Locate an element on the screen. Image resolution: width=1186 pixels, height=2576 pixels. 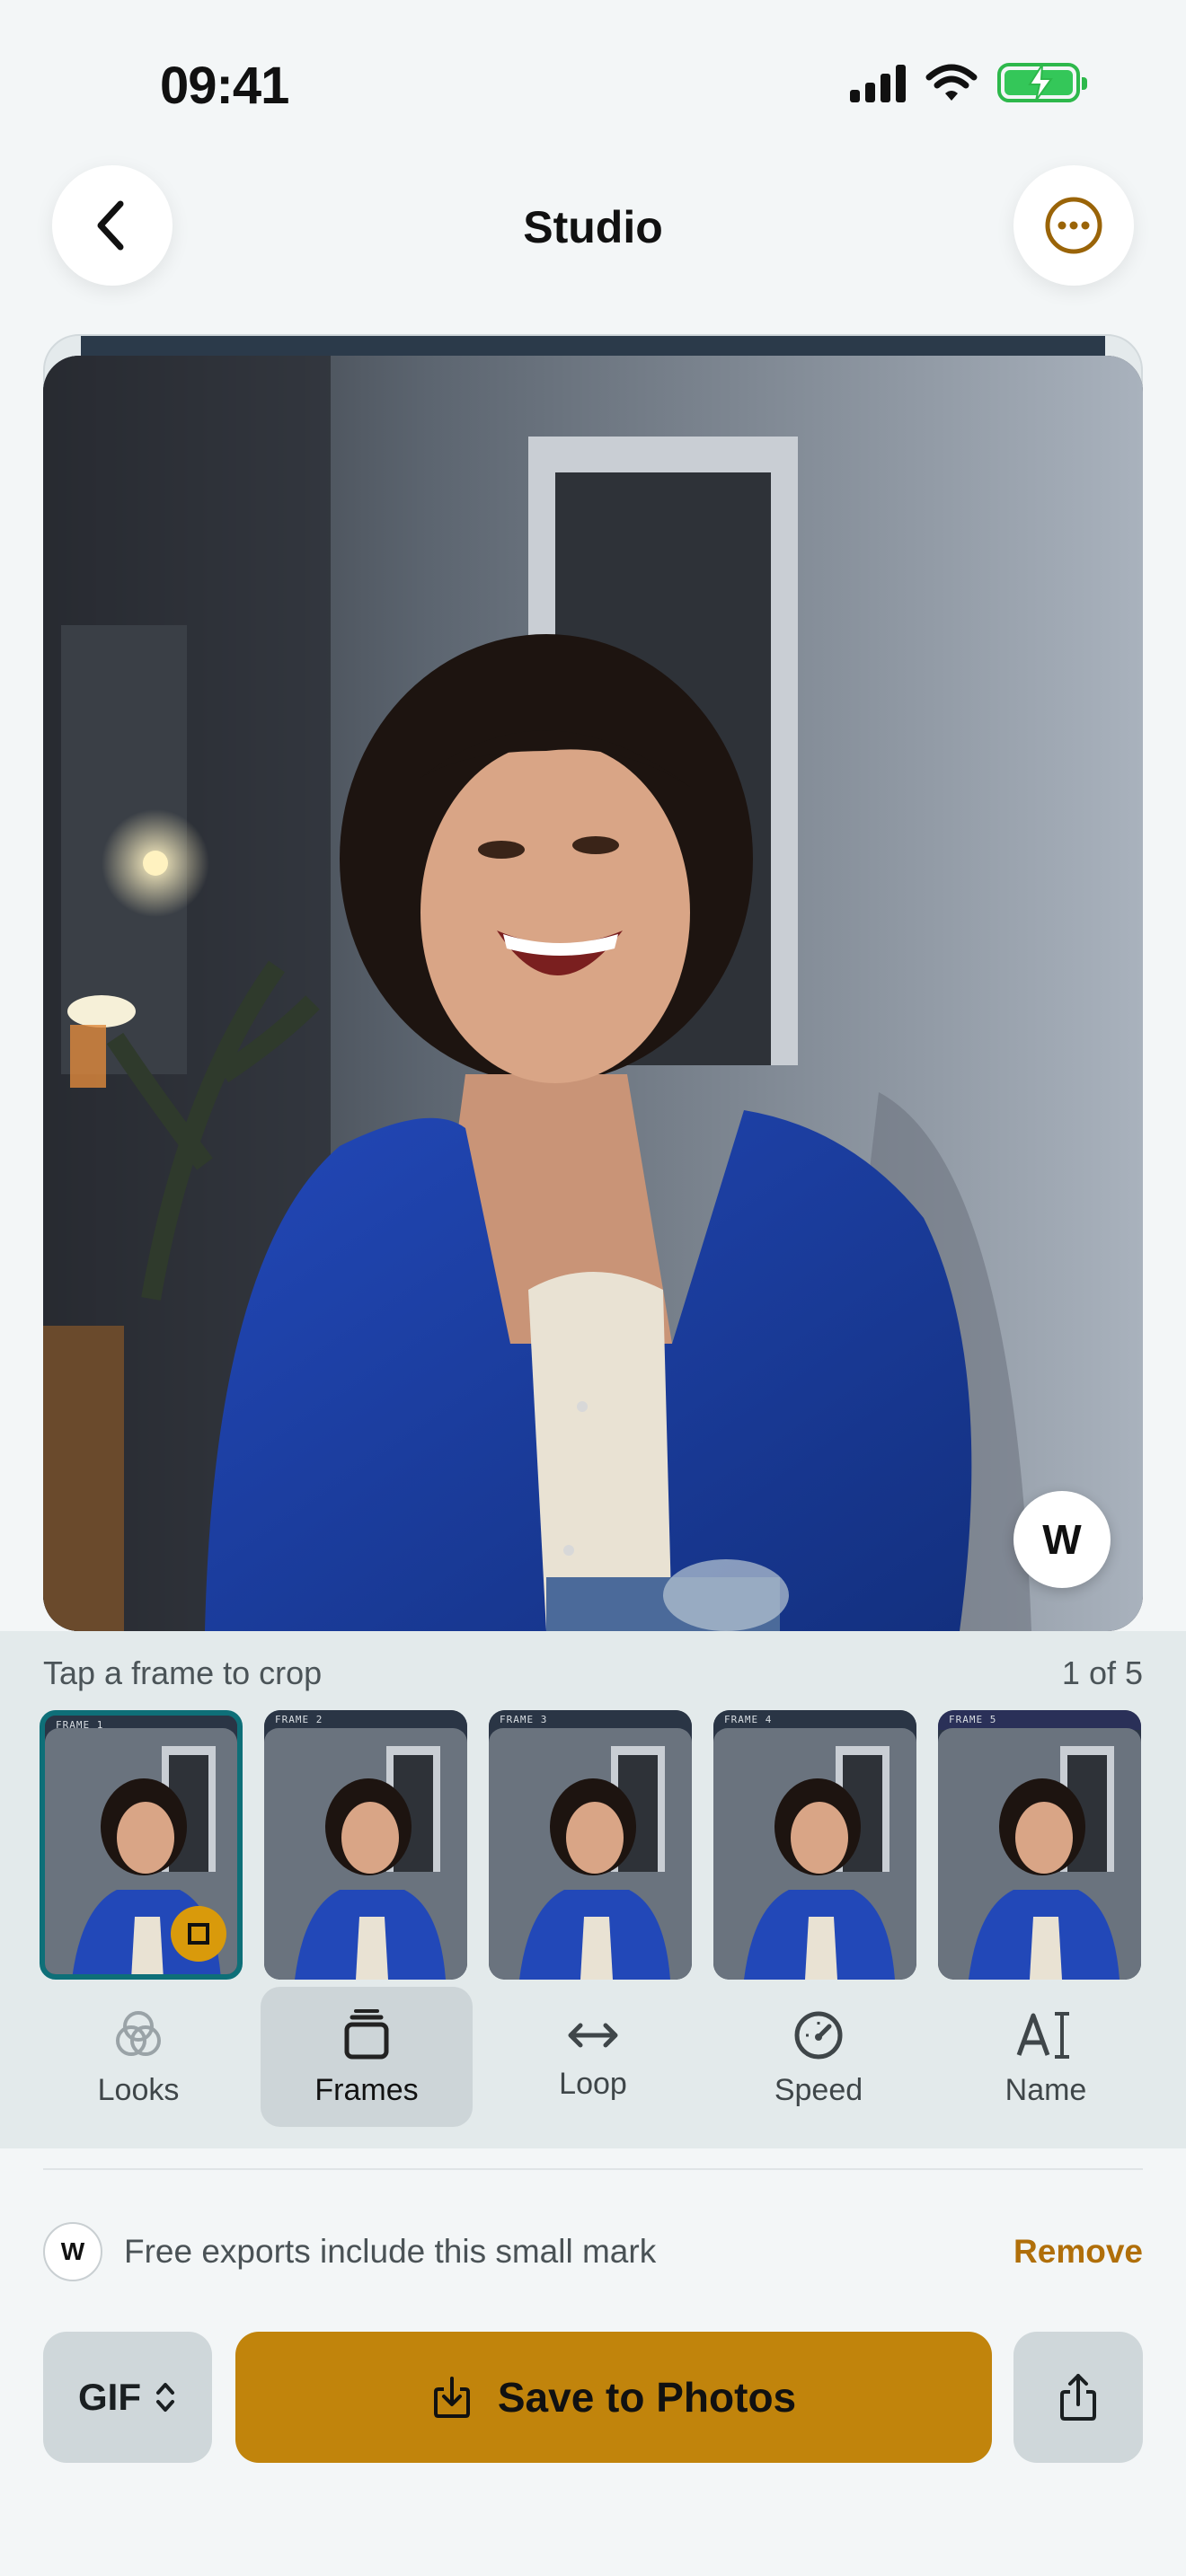
tool-speed: Speed is located at coordinates (818, 2057).